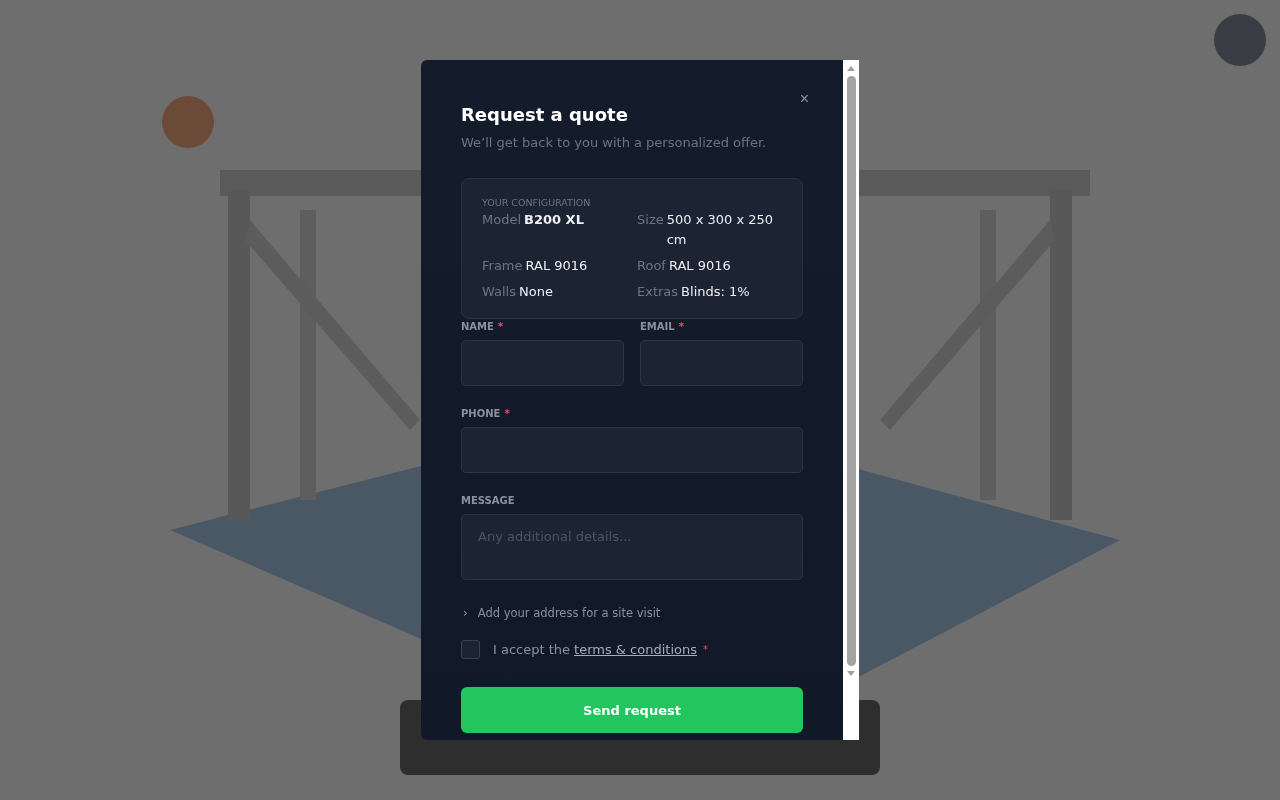  What do you see at coordinates (477, 326) in the screenshot?
I see `field-label: NAME` at bounding box center [477, 326].